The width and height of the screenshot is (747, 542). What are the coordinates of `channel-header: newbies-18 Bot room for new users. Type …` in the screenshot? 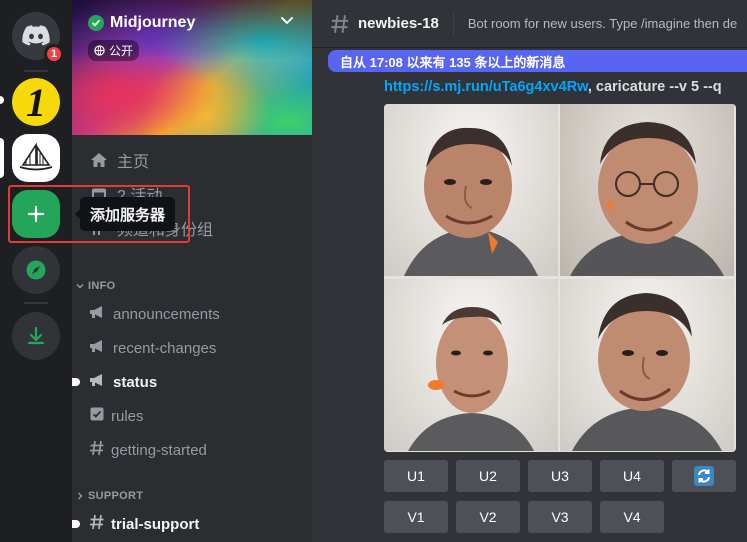 It's located at (529, 24).